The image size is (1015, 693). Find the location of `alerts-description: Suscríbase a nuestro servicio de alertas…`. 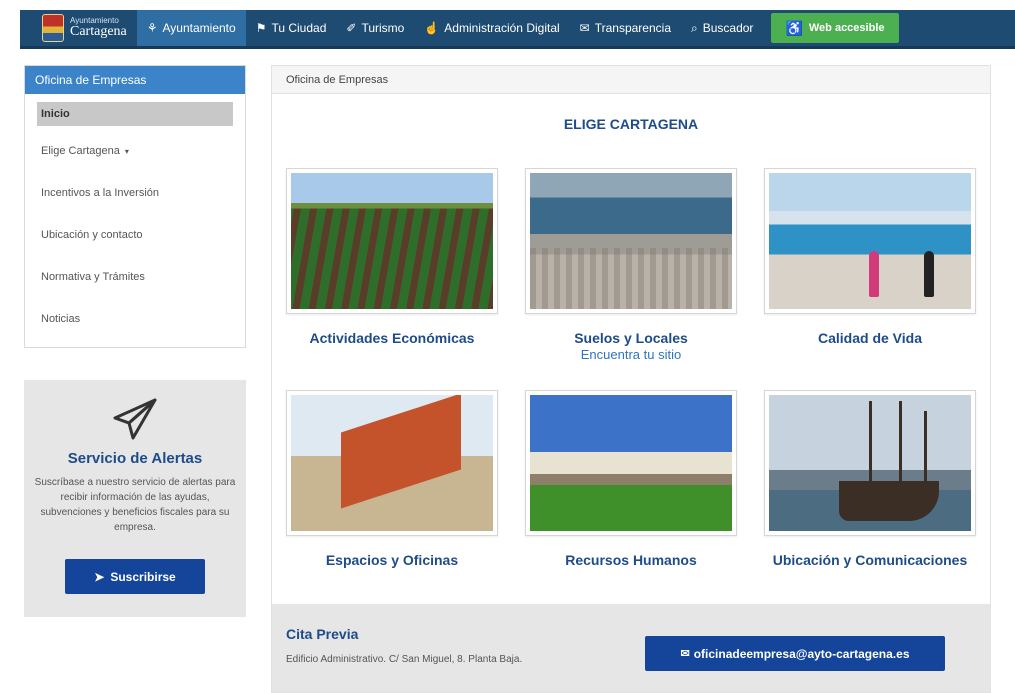

alerts-description: Suscríbase a nuestro servicio de alertas… is located at coordinates (135, 505).